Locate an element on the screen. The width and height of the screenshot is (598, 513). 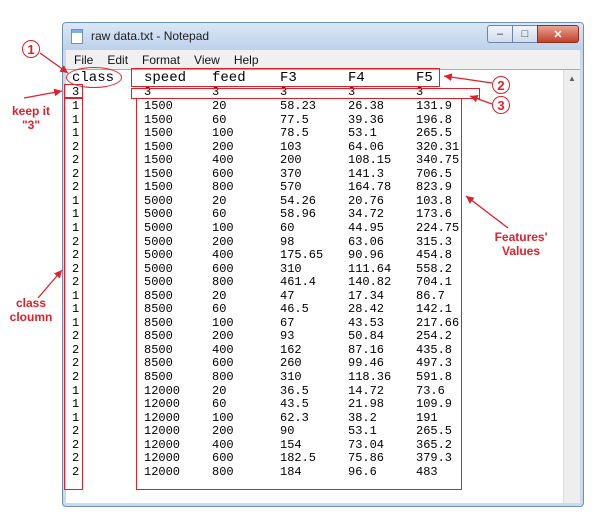
arrow-keep is located at coordinates (43, 93).